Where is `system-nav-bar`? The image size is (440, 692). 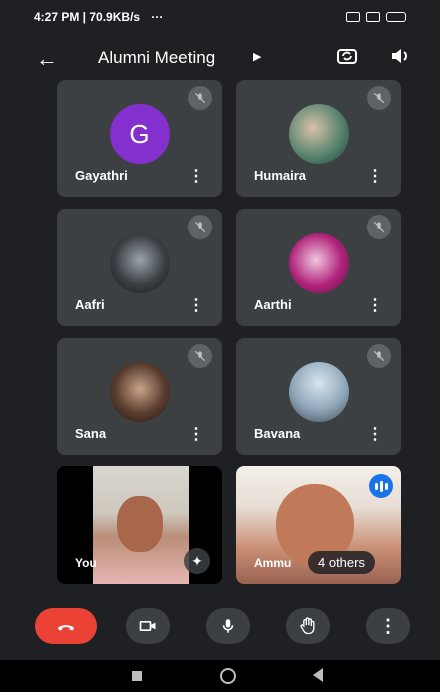
system-nav-bar is located at coordinates (220, 676).